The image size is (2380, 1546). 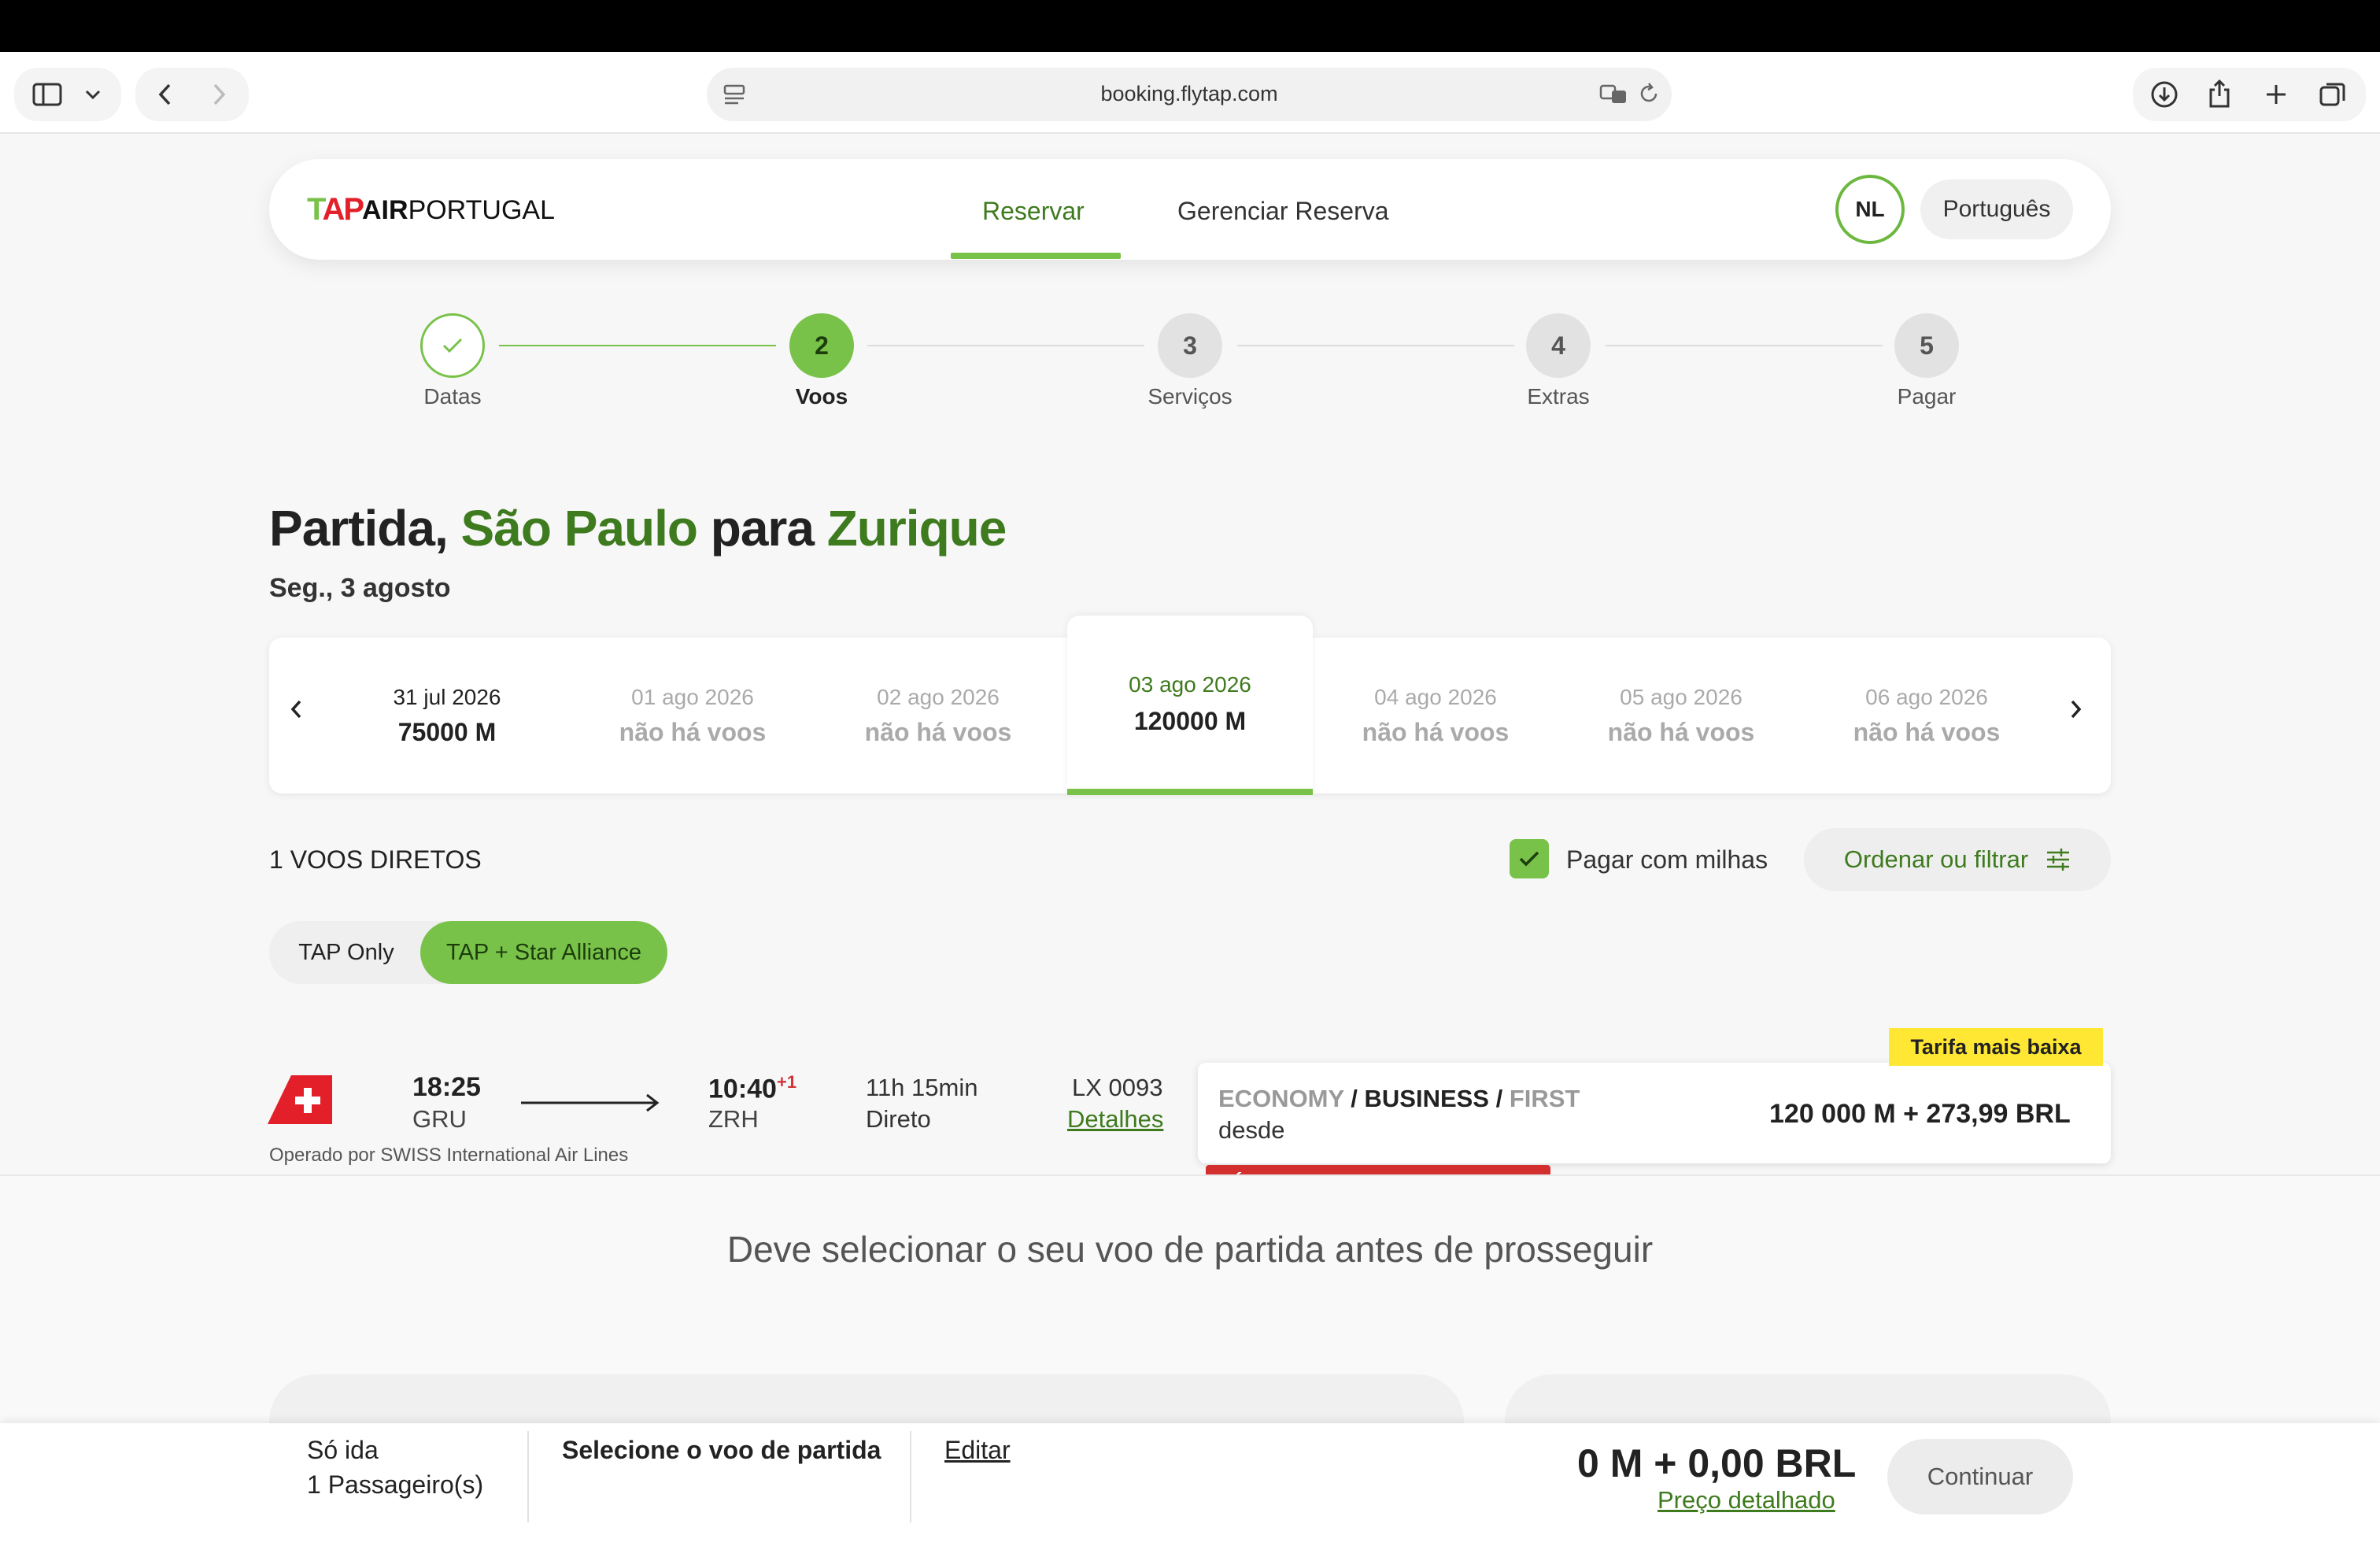 I want to click on trip-type: Só ida, so click(x=343, y=1450).